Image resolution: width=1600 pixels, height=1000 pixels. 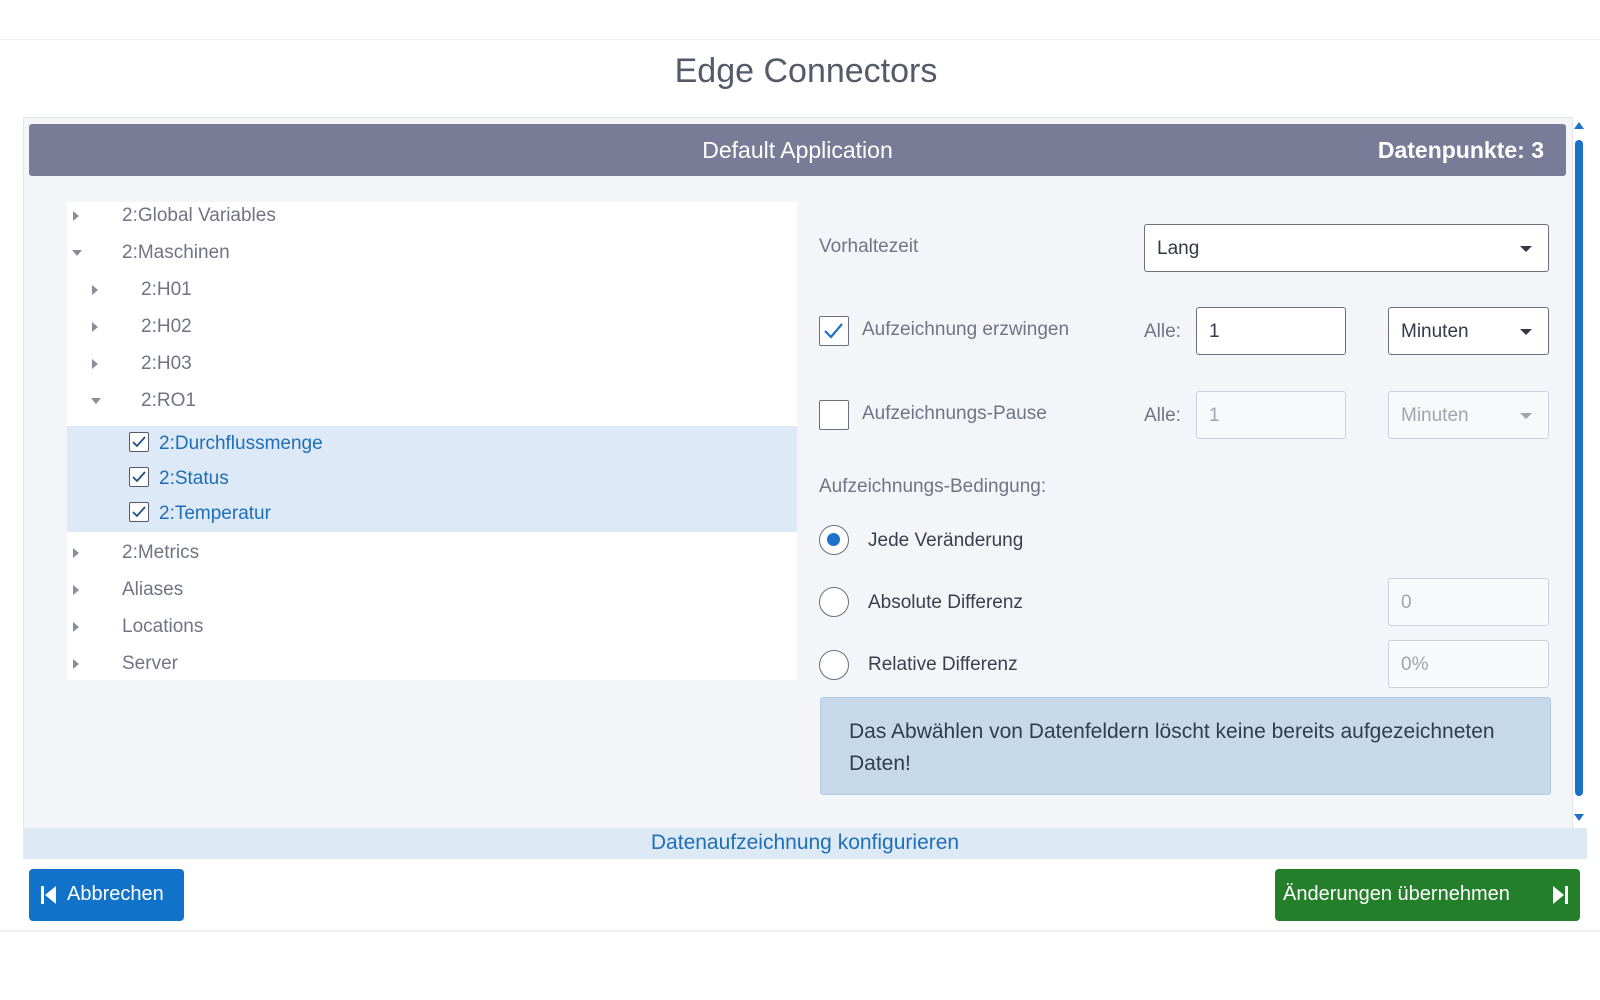 What do you see at coordinates (432, 401) in the screenshot?
I see `tree-item-ro1: 2:RO1` at bounding box center [432, 401].